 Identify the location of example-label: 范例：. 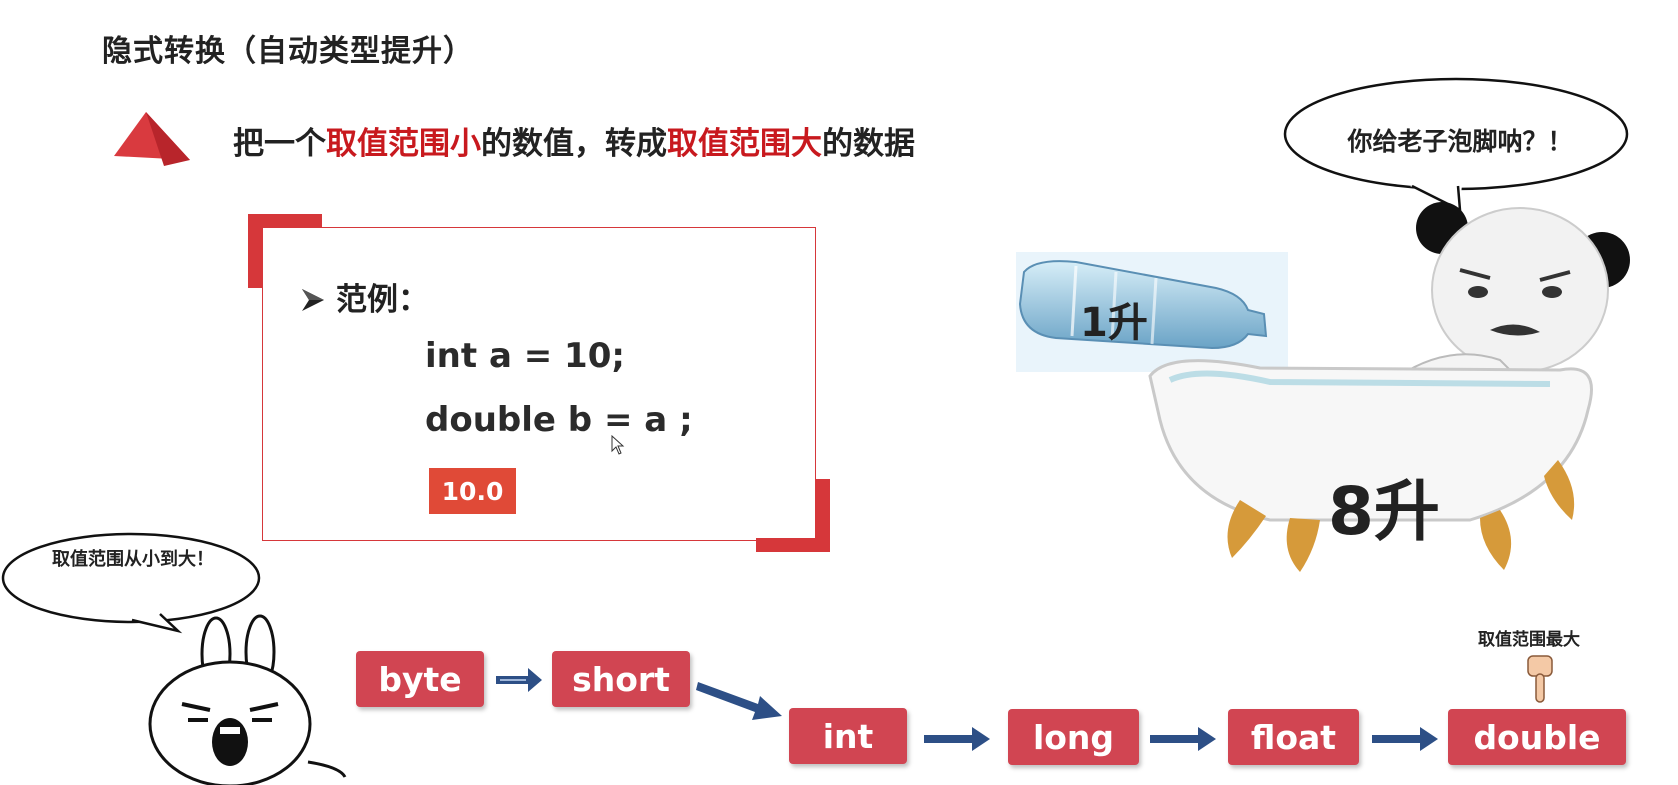
(364, 296).